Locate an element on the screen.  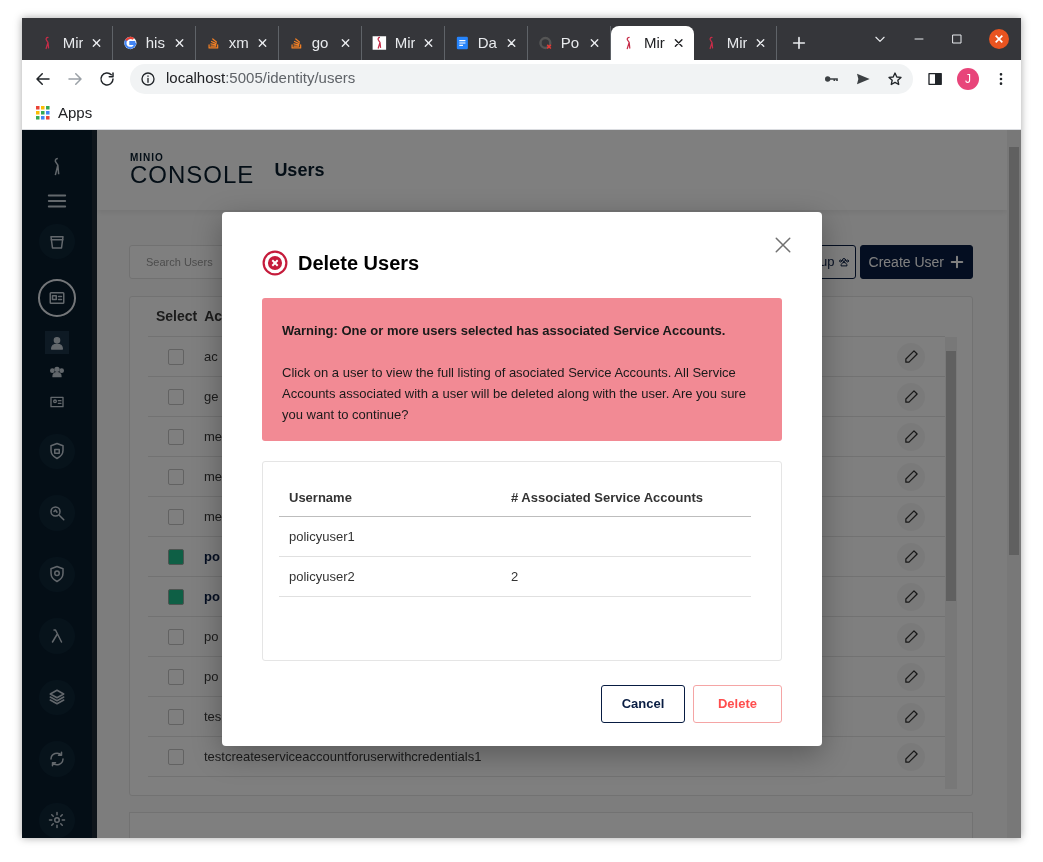
refresh-icon is located at coordinates (57, 758).